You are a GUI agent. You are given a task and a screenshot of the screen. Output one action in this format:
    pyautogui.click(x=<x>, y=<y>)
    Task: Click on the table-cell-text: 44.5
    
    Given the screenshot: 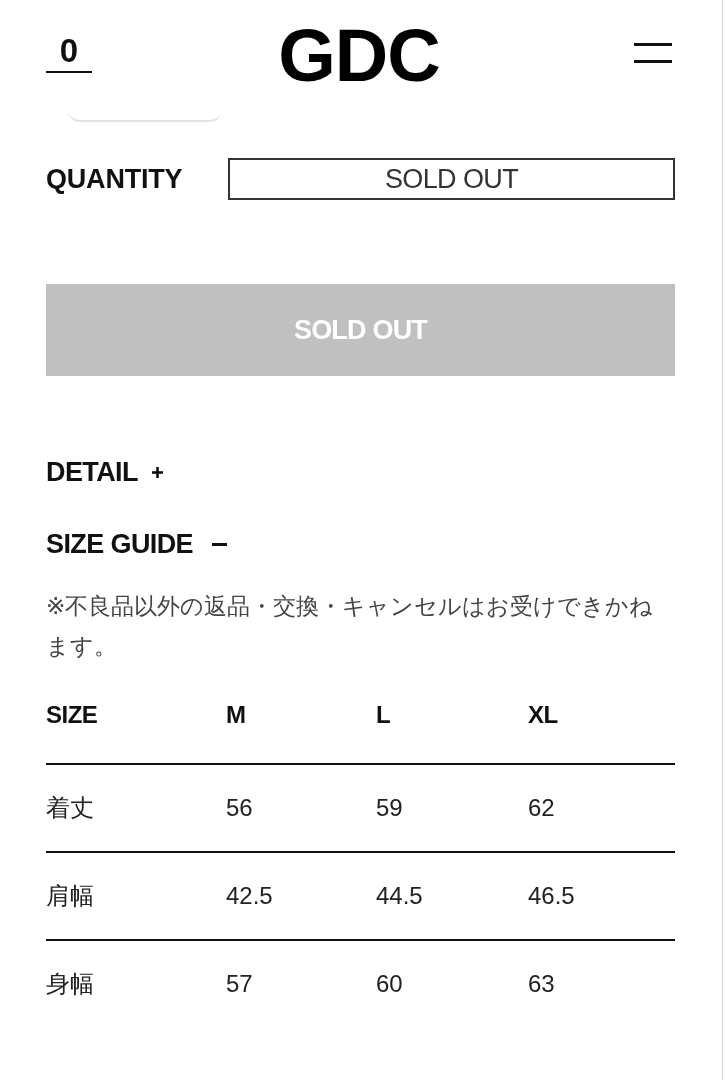 What is the action you would take?
    pyautogui.click(x=400, y=896)
    